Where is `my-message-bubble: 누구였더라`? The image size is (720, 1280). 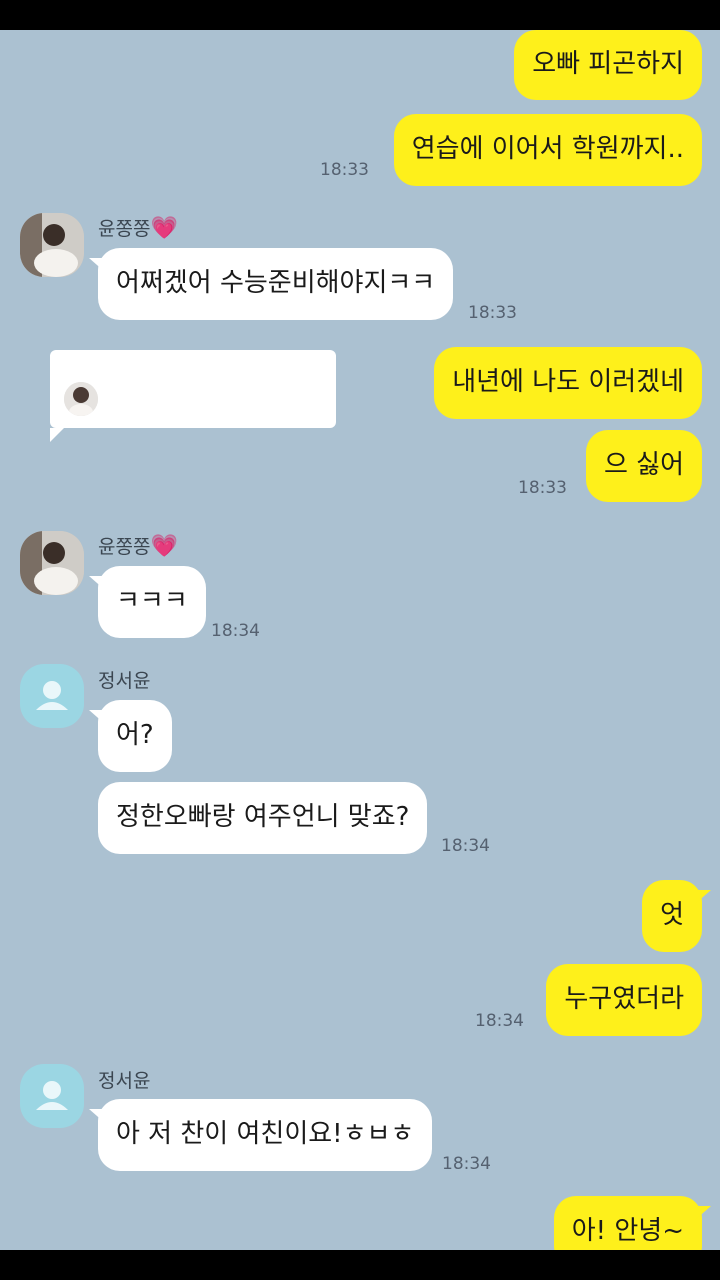 my-message-bubble: 누구였더라 is located at coordinates (624, 1000).